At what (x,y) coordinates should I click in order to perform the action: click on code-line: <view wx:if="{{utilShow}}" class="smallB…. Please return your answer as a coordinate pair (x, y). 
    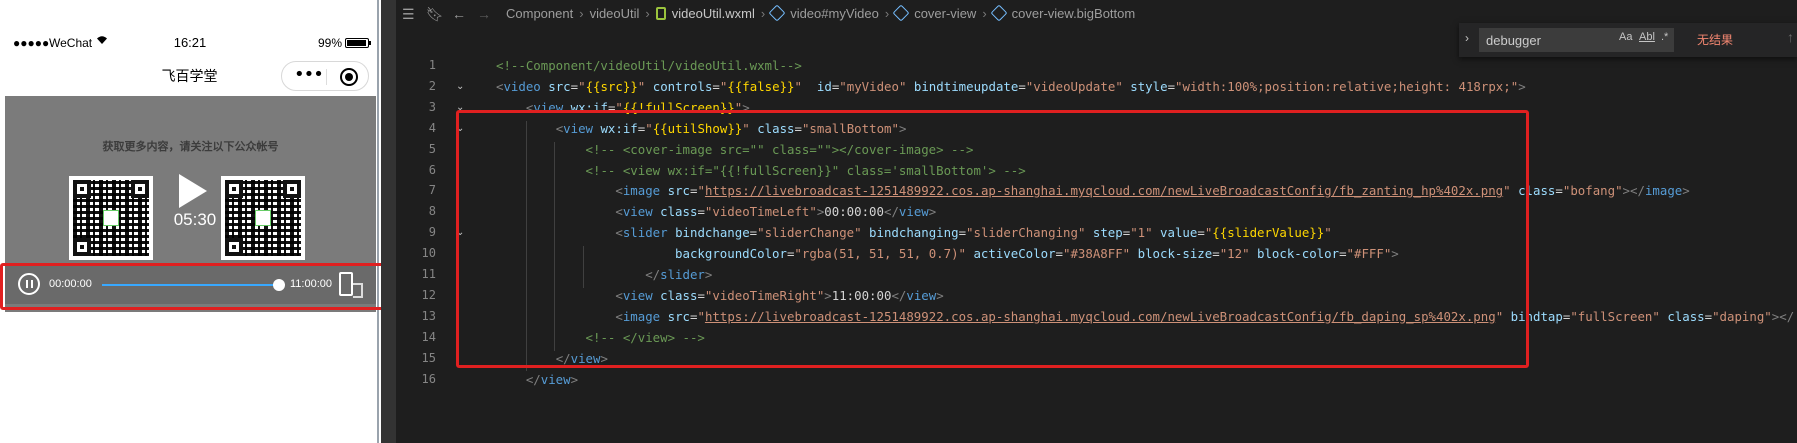
    Looking at the image, I should click on (701, 128).